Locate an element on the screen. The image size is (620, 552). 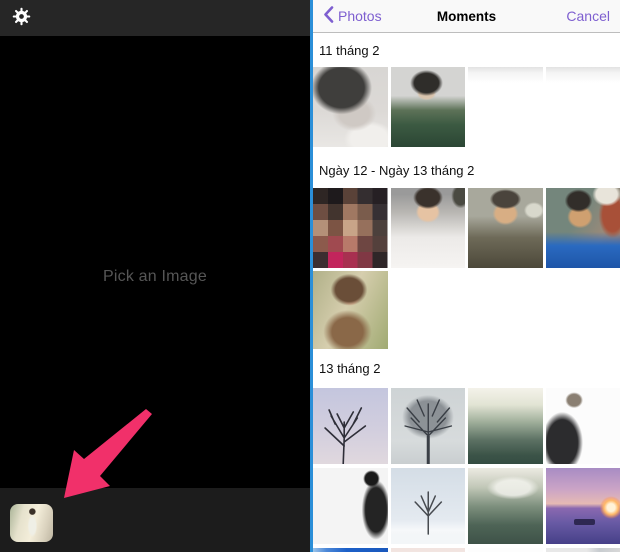
selected-photo-thumbnail is located at coordinates (31, 523).